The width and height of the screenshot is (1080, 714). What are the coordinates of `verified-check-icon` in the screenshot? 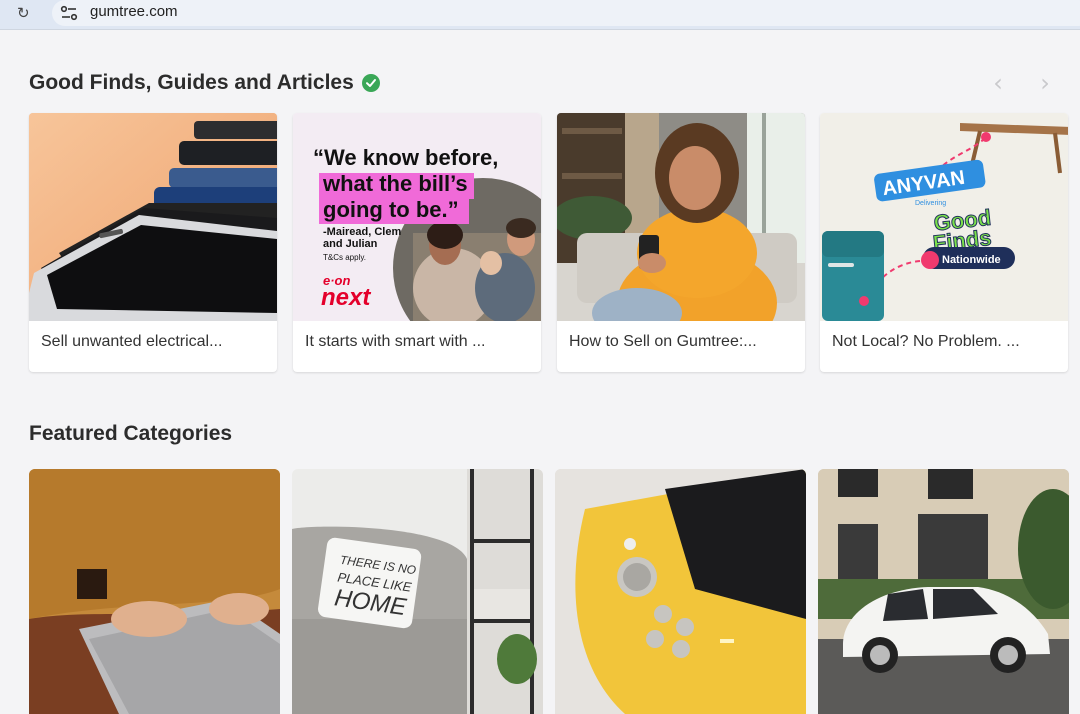 It's located at (371, 83).